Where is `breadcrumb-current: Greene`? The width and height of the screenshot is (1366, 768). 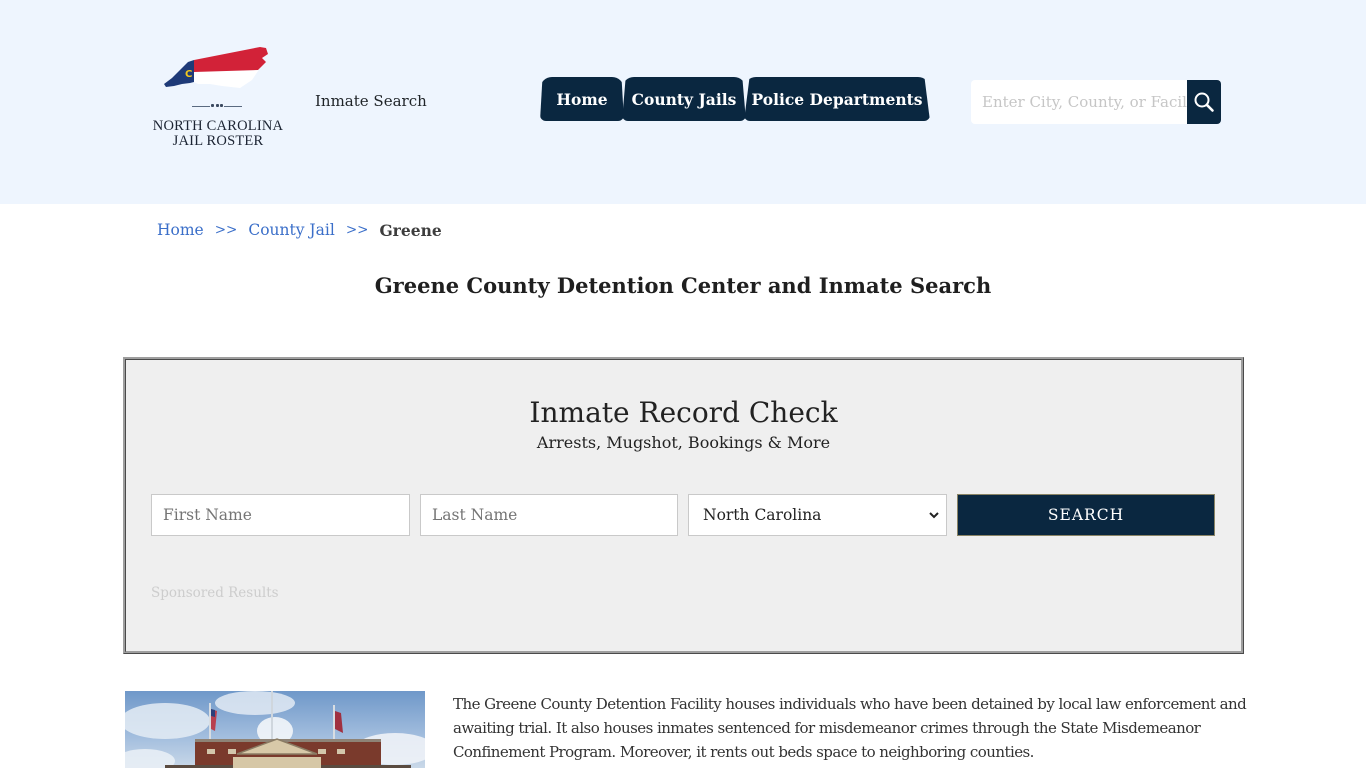 breadcrumb-current: Greene is located at coordinates (410, 230).